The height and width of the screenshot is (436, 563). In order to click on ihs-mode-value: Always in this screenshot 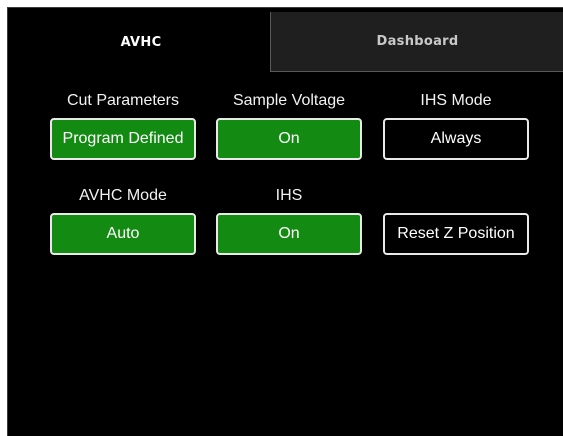, I will do `click(456, 138)`.